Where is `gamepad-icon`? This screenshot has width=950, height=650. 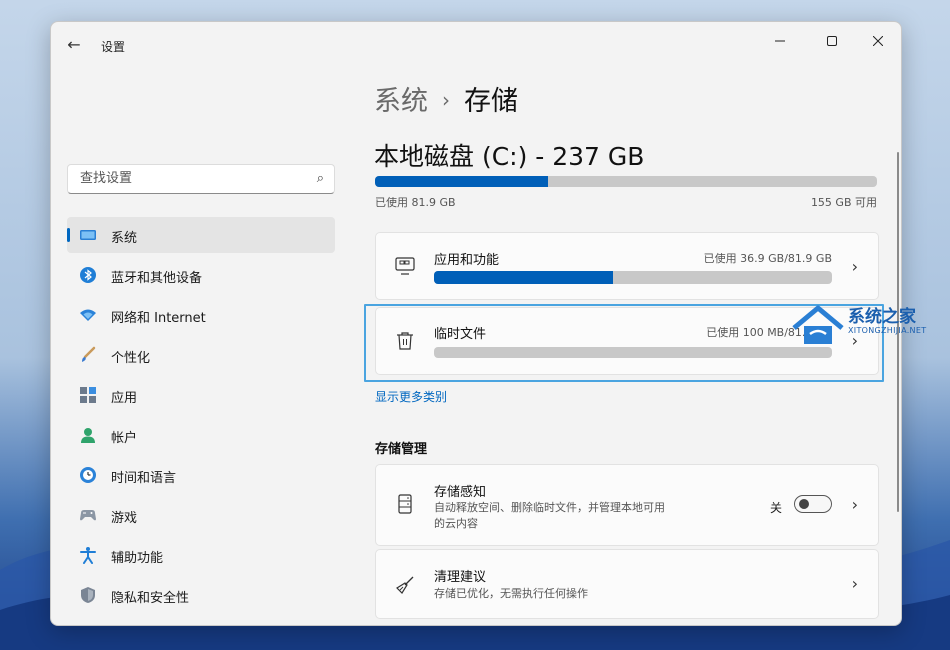
gamepad-icon is located at coordinates (88, 515).